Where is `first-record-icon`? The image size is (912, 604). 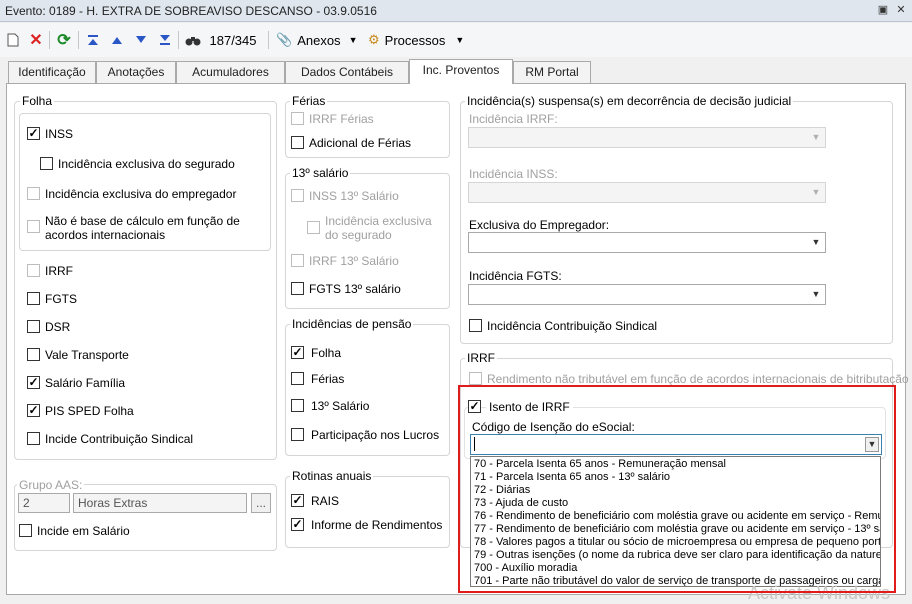 first-record-icon is located at coordinates (93, 40).